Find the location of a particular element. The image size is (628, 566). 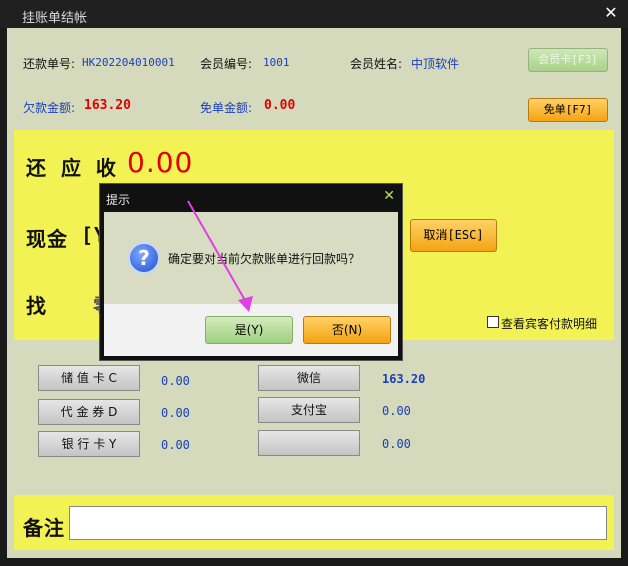

title-bar: 挂账单结帐 ✕ is located at coordinates (314, 14).